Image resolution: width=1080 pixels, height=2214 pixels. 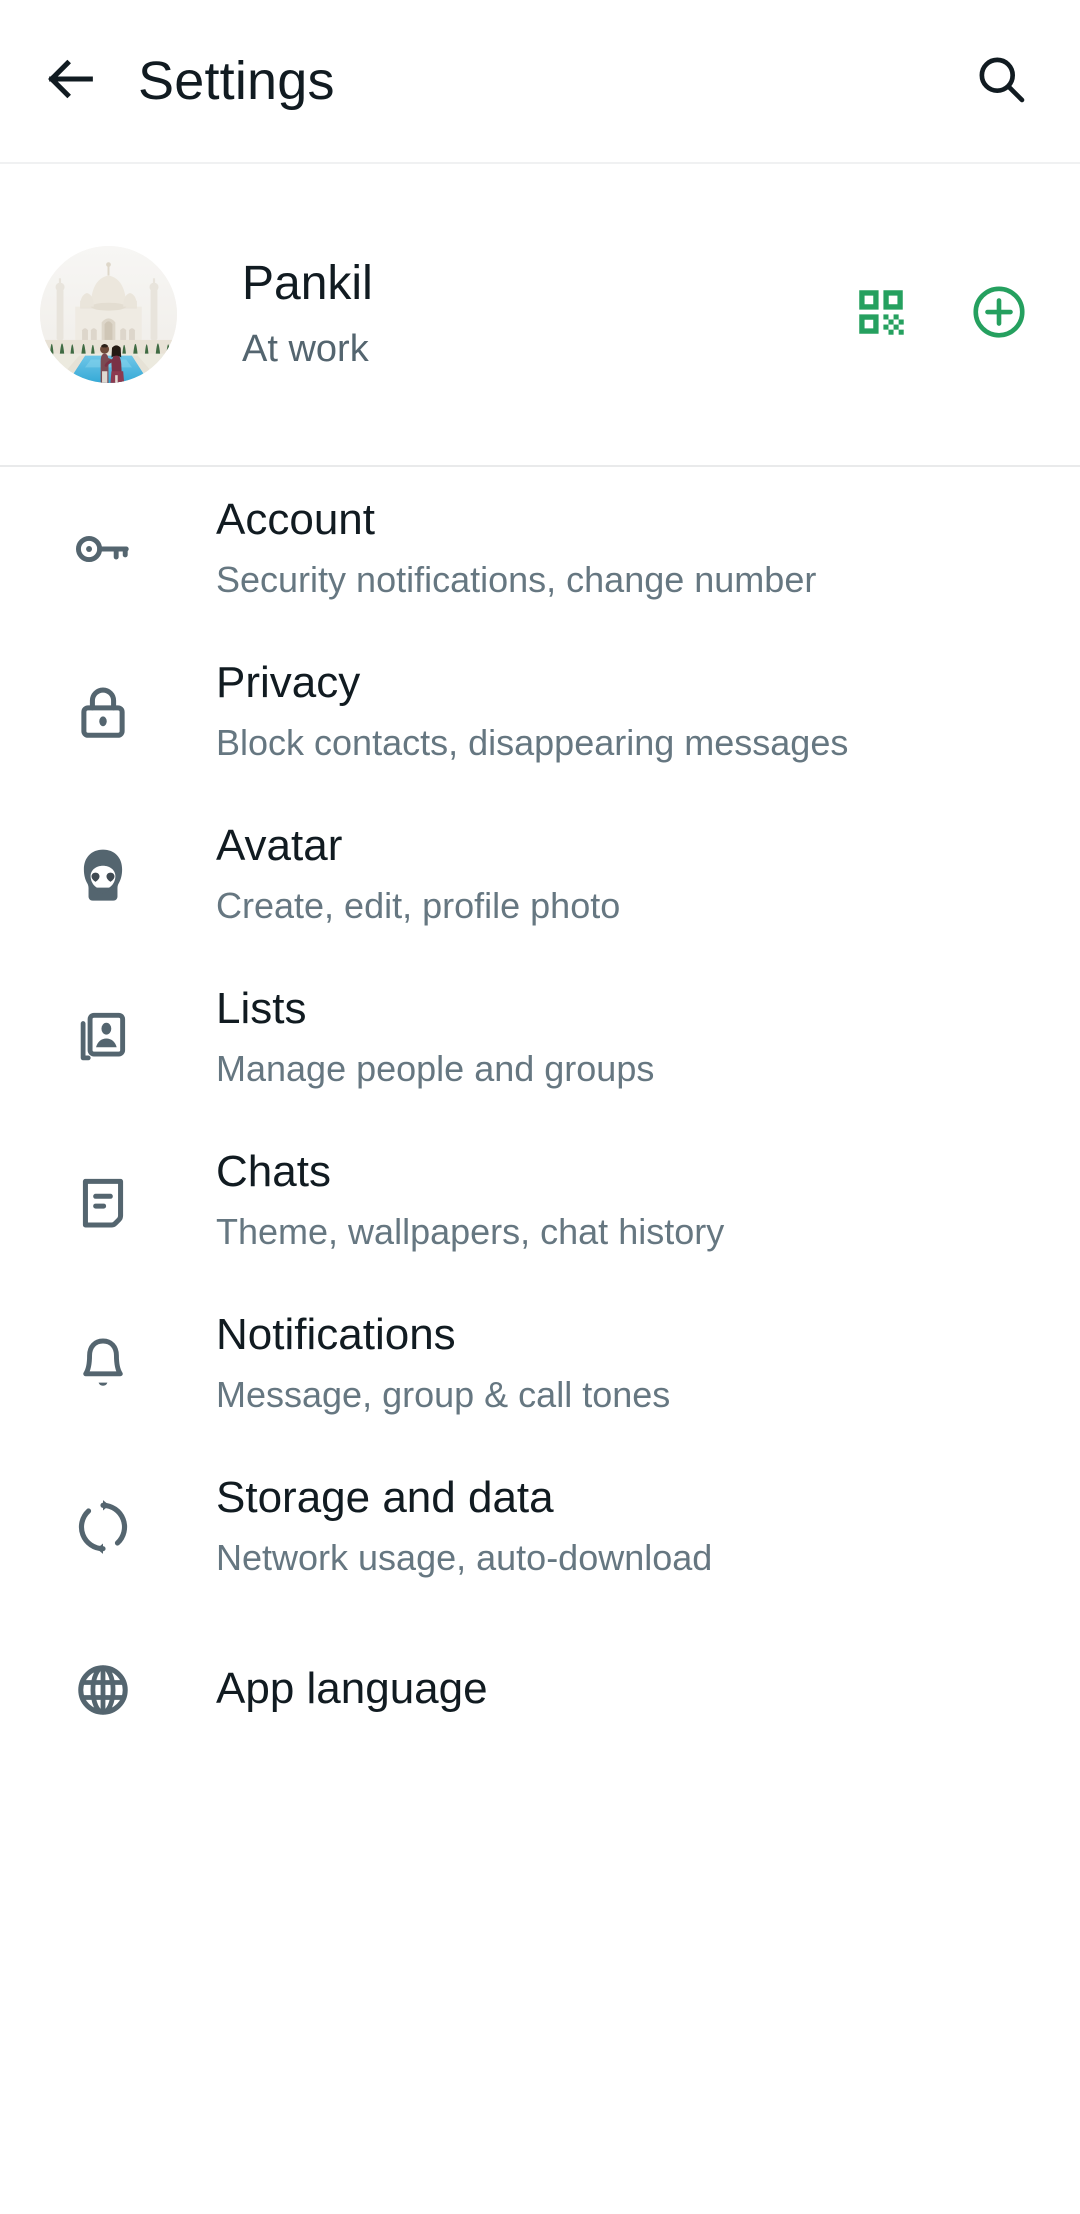 What do you see at coordinates (103, 1201) in the screenshot?
I see `chat-bubble-icon` at bounding box center [103, 1201].